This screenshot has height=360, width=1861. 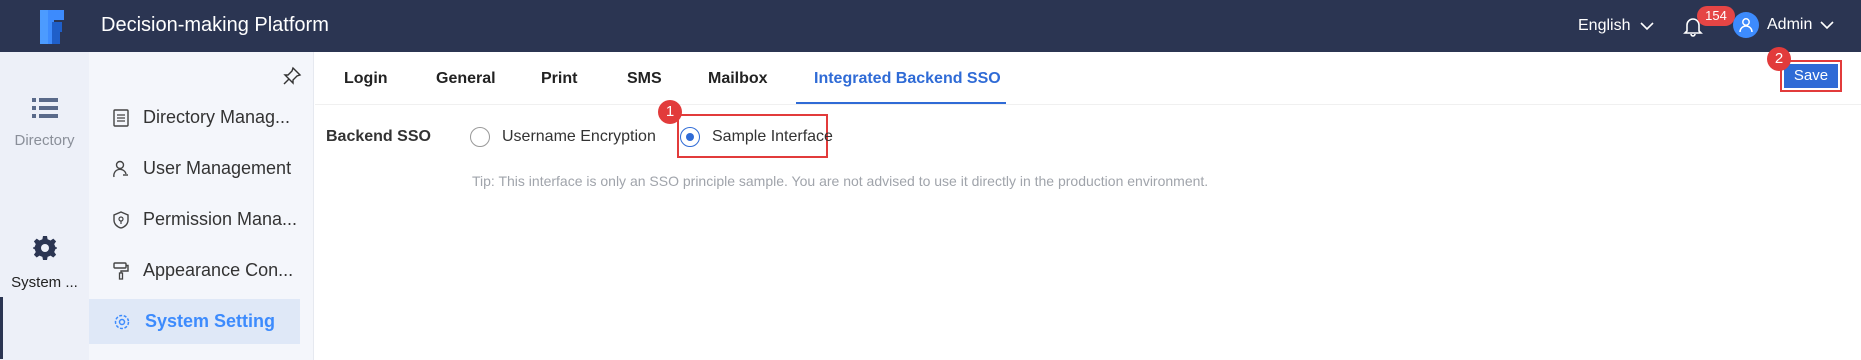 I want to click on user-menu: Admin, so click(x=1783, y=25).